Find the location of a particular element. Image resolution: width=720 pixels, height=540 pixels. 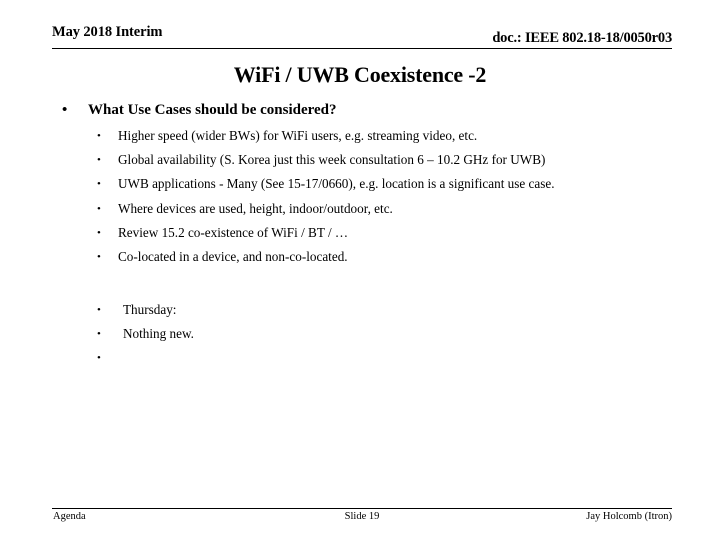

notes-list: • Thursday: • Nothing new. • is located at coordinates (360, 334).